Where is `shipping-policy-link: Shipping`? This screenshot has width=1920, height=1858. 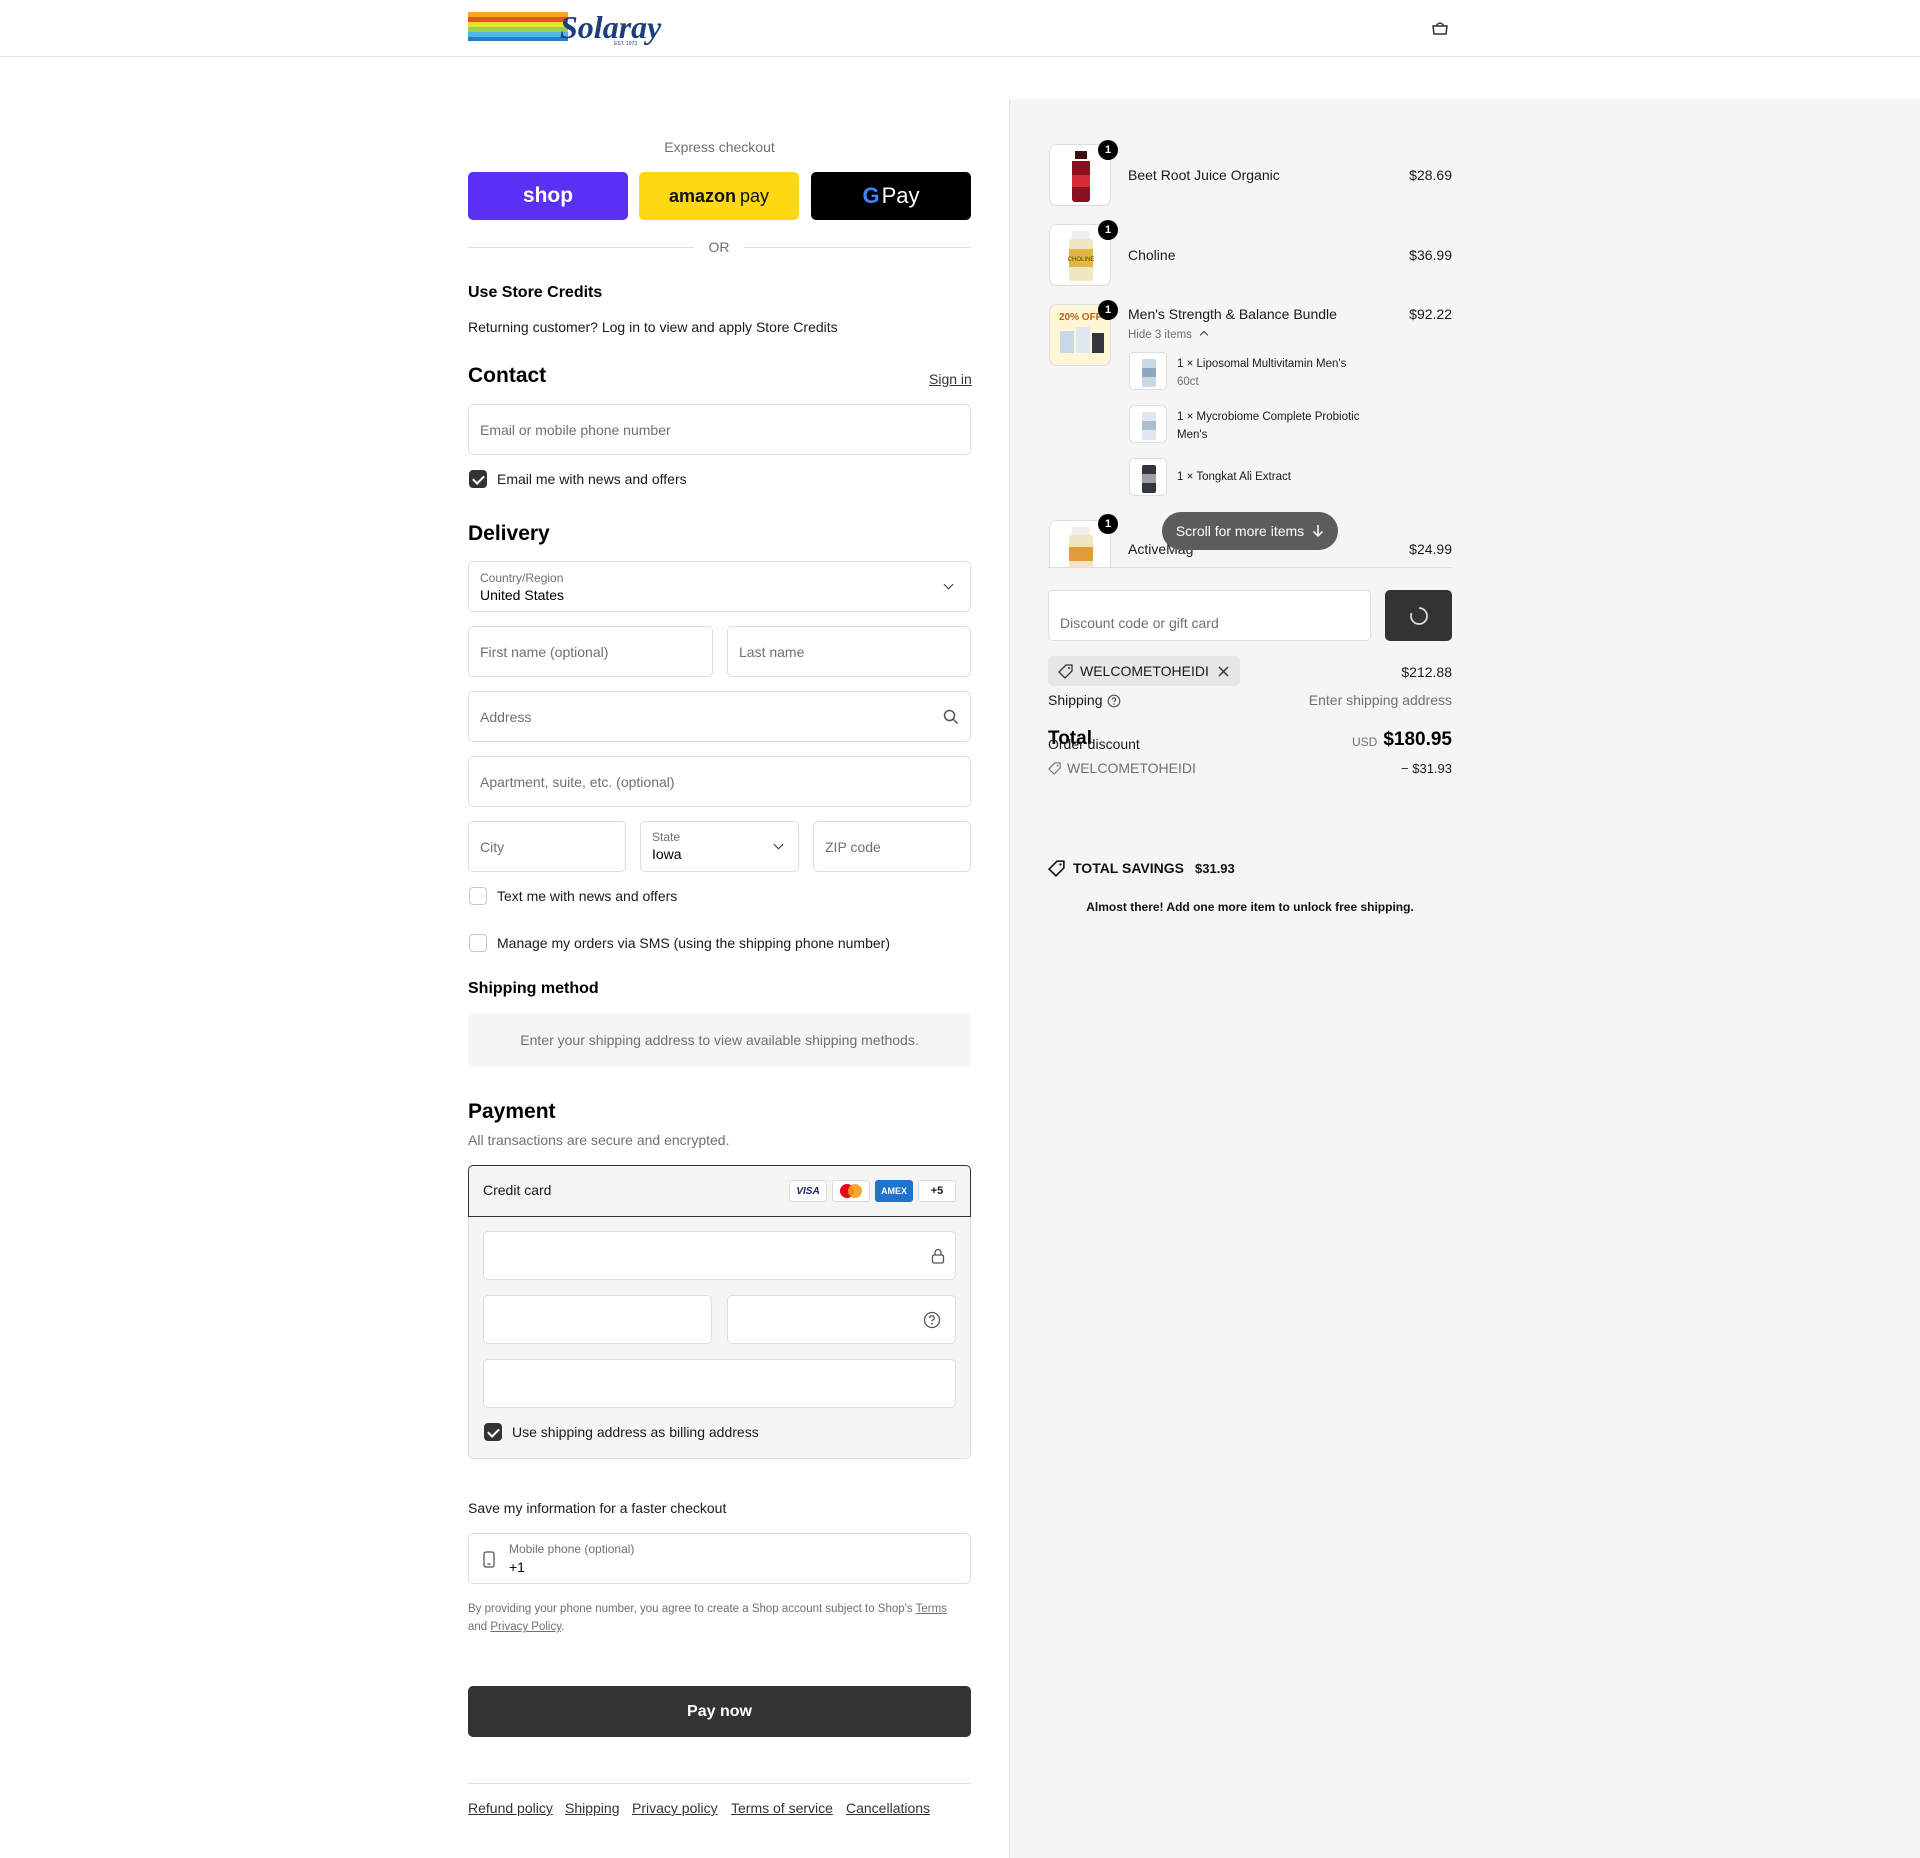
shipping-policy-link: Shipping is located at coordinates (592, 1808).